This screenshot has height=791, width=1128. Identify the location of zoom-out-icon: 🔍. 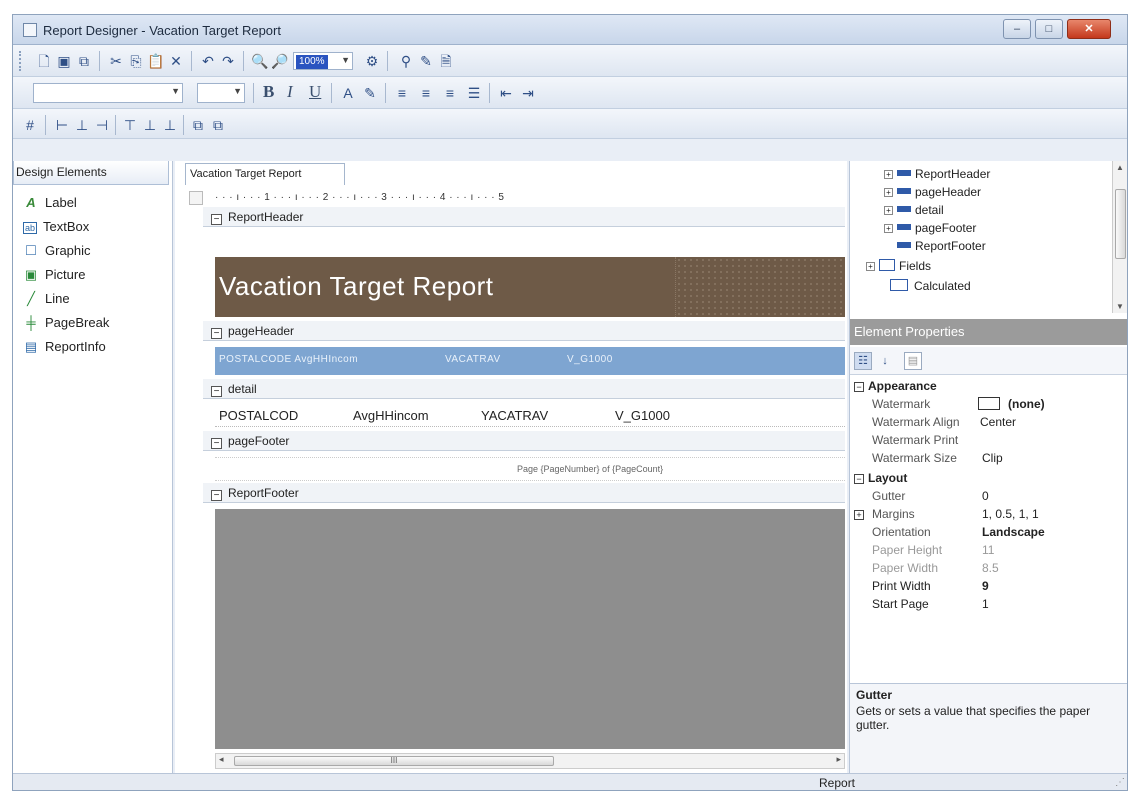
(260, 61).